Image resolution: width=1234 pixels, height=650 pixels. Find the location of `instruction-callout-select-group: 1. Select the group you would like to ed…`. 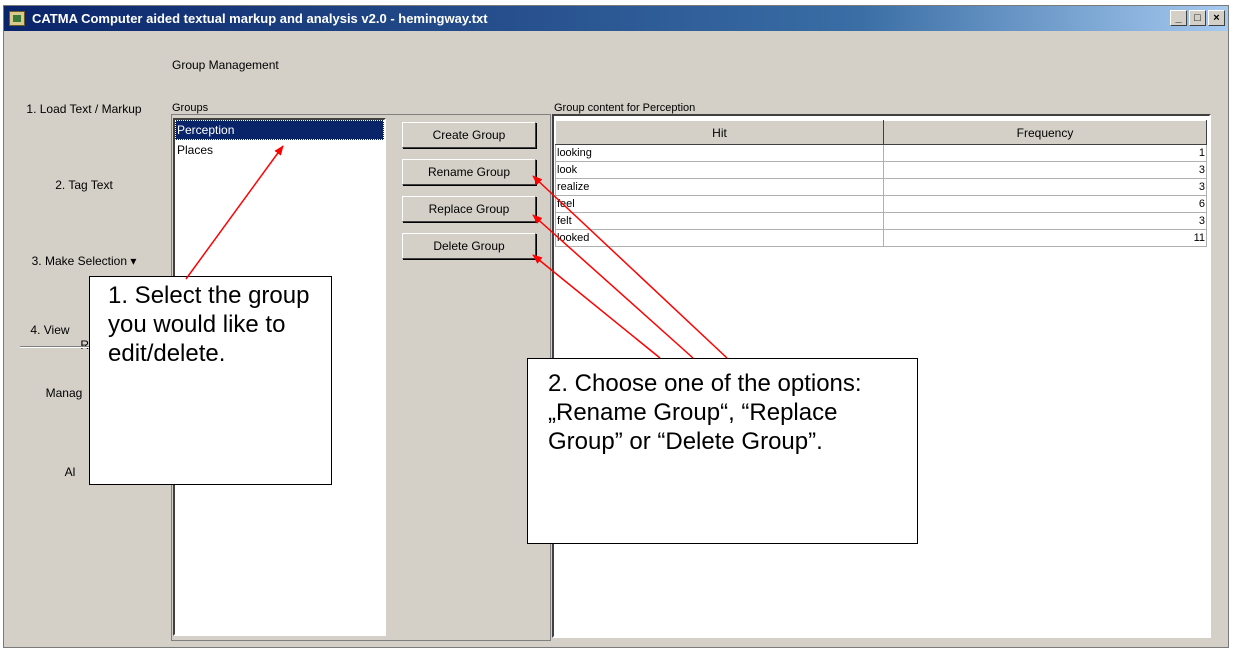

instruction-callout-select-group: 1. Select the group you would like to ed… is located at coordinates (210, 380).